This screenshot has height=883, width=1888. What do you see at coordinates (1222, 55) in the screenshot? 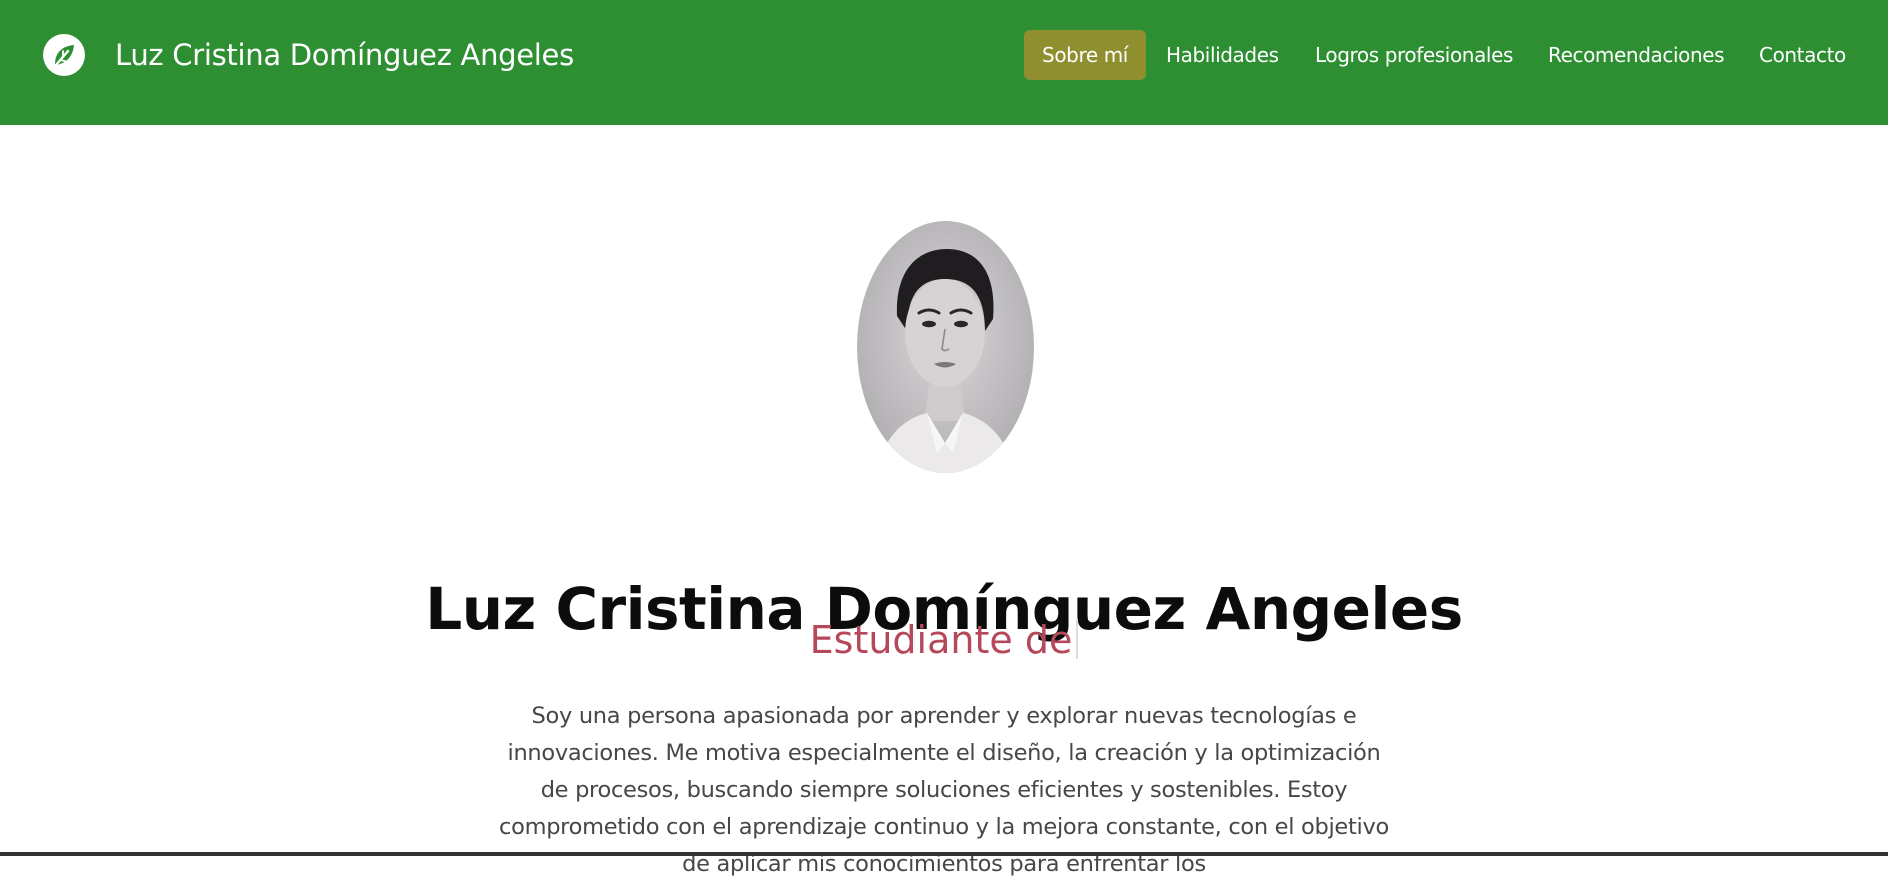
I see `nav-item-habilidades: Habilidades` at bounding box center [1222, 55].